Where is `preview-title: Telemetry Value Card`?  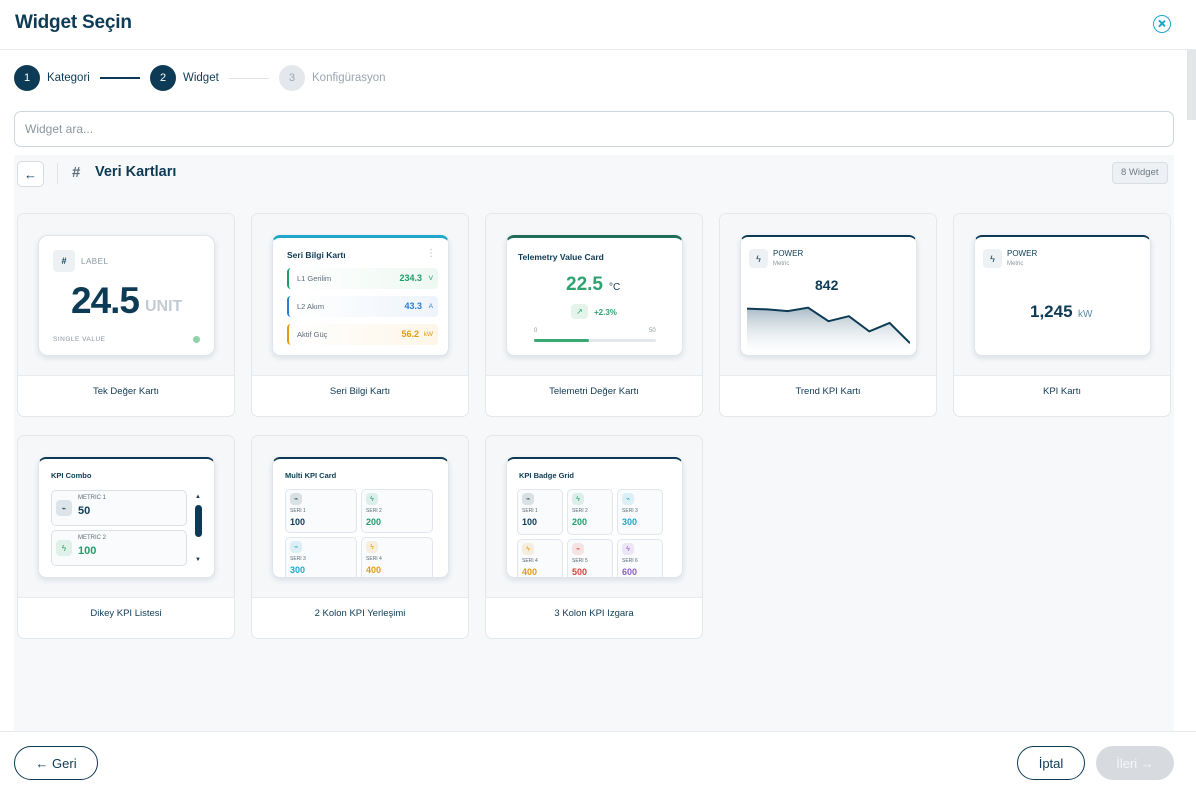 preview-title: Telemetry Value Card is located at coordinates (561, 257).